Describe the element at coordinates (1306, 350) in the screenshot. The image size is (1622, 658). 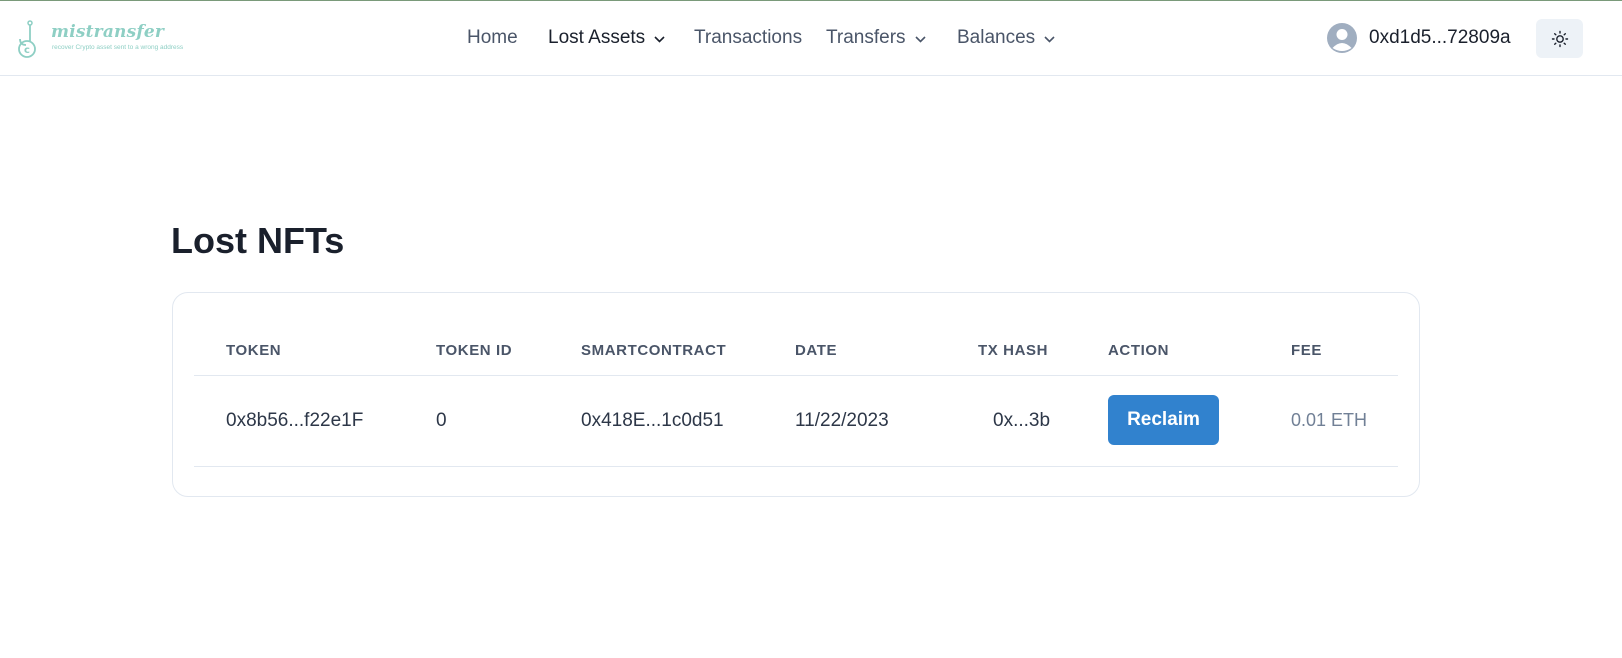
I see `column-header-fee: FEE` at that location.